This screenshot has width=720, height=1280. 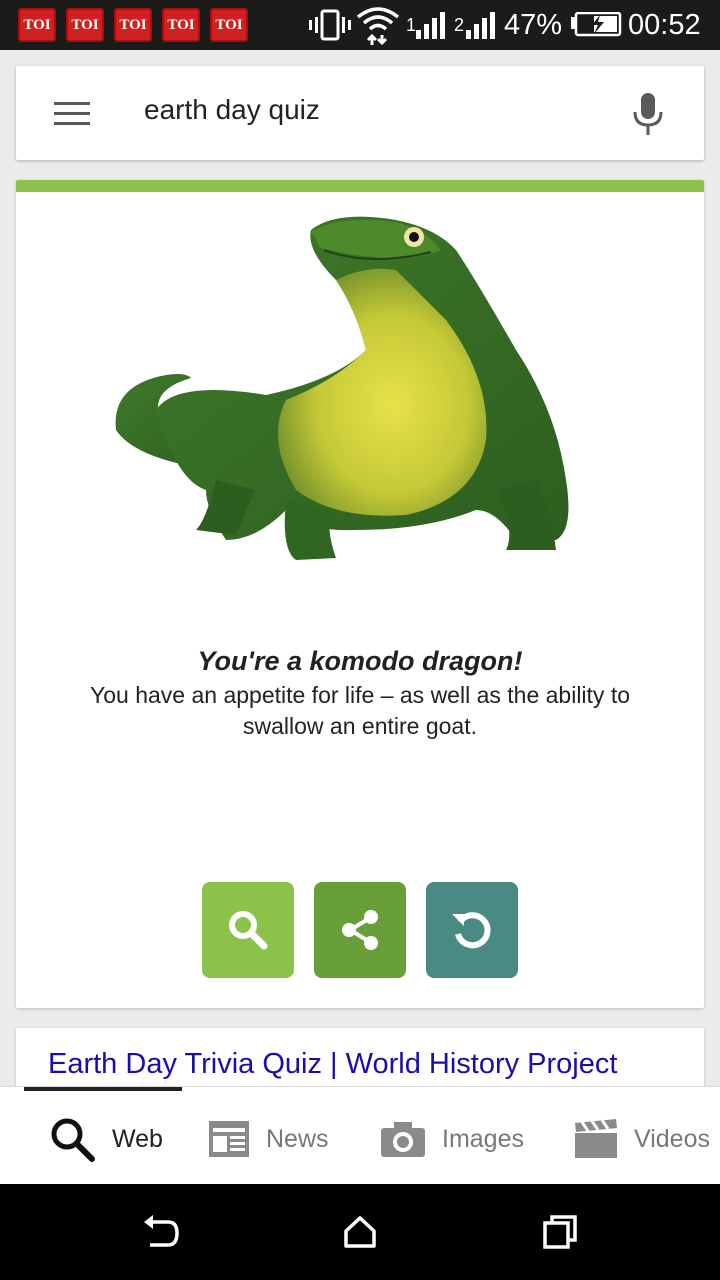 I want to click on tab-images: Images, so click(x=452, y=1139).